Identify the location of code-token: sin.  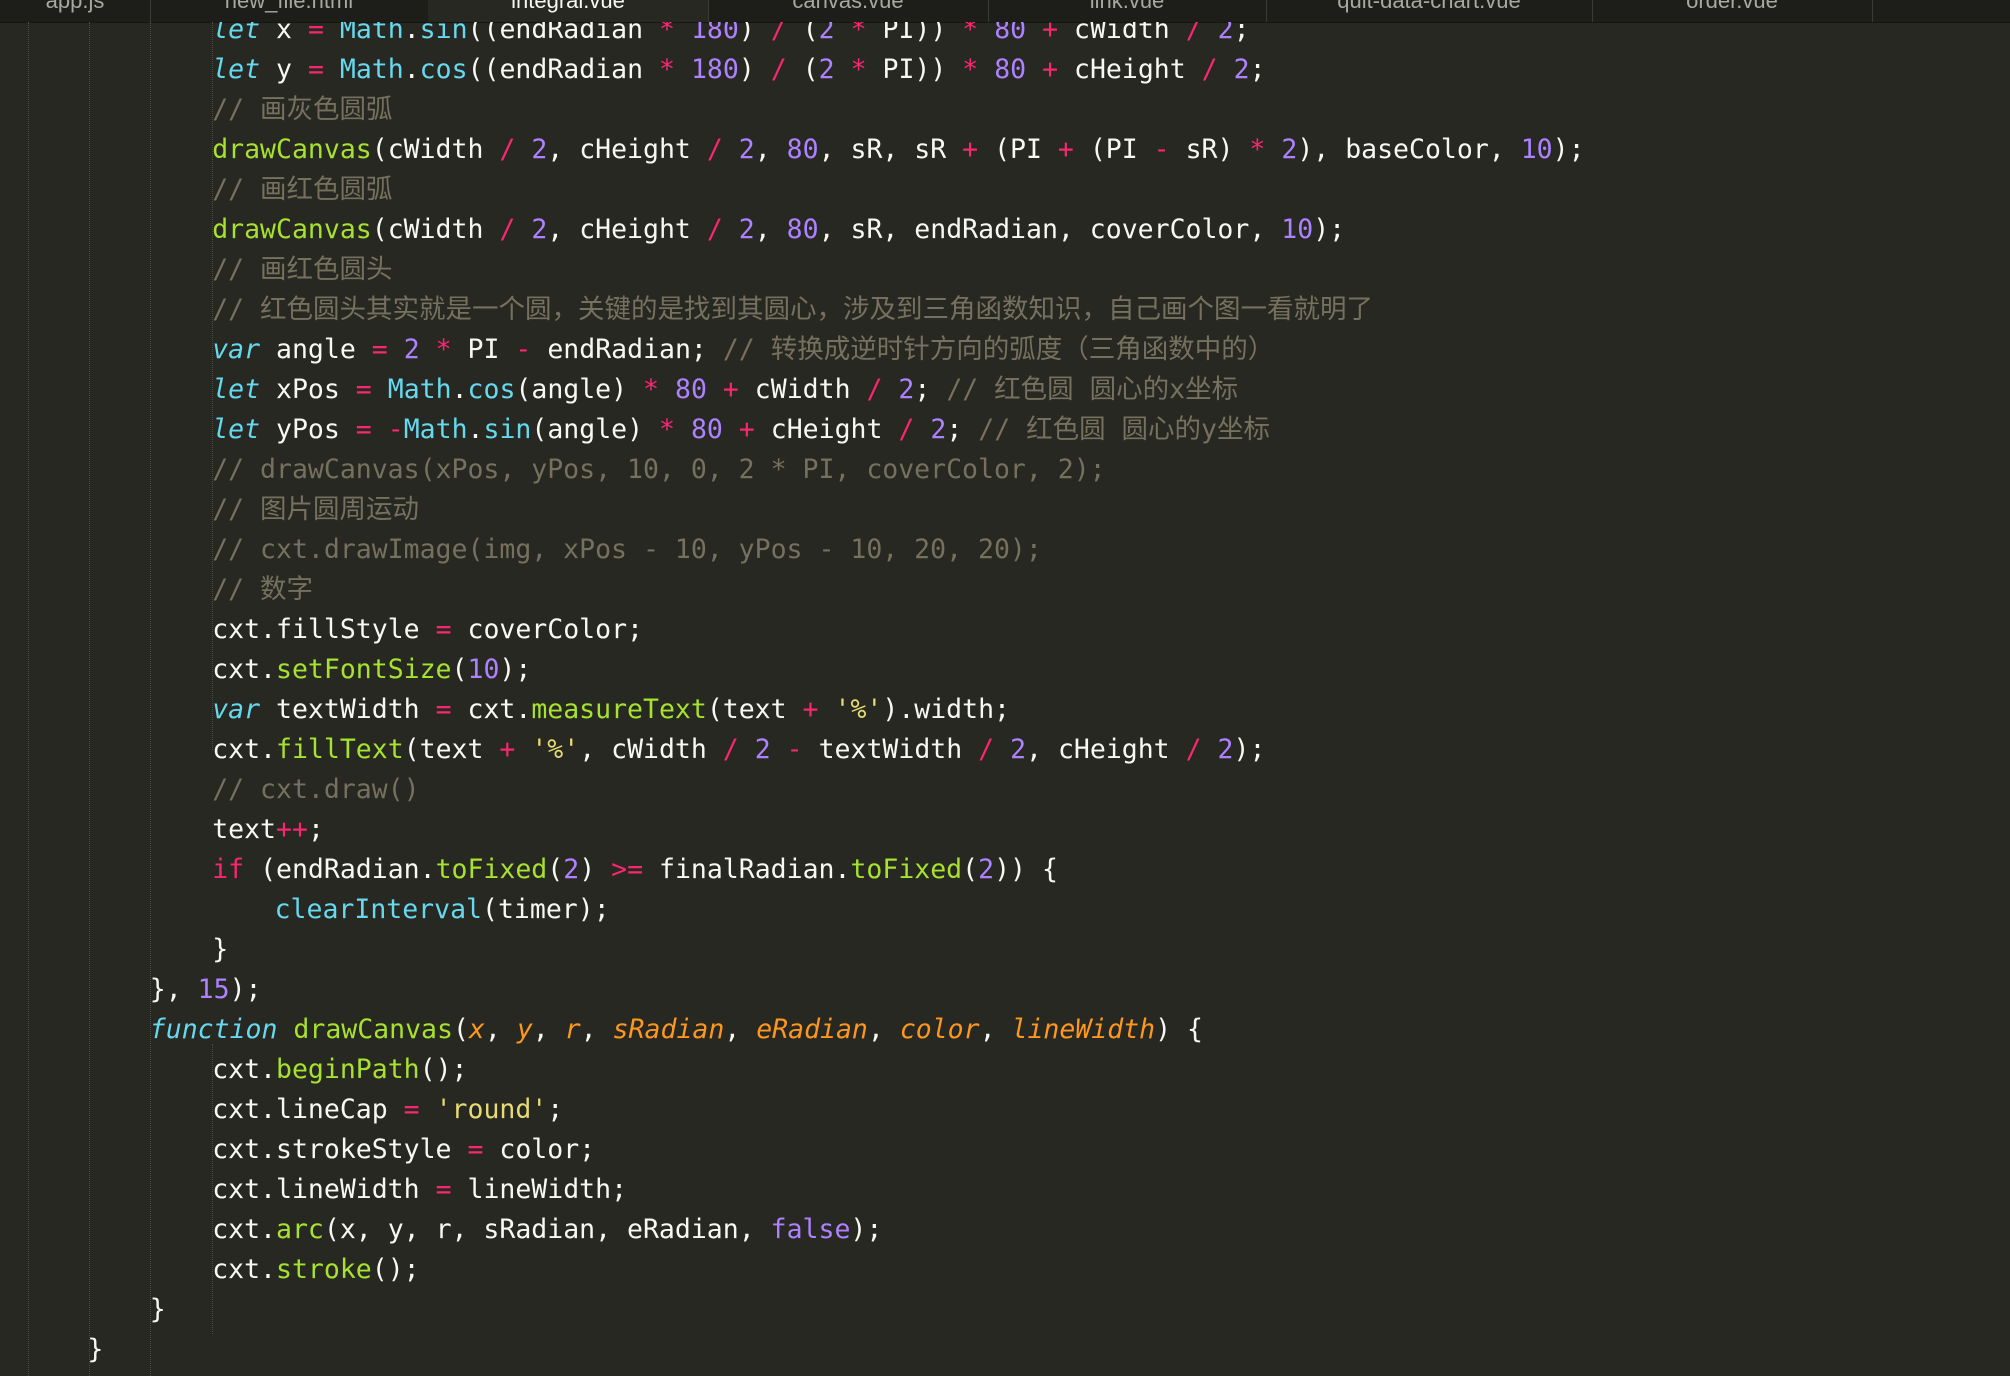
(443, 33).